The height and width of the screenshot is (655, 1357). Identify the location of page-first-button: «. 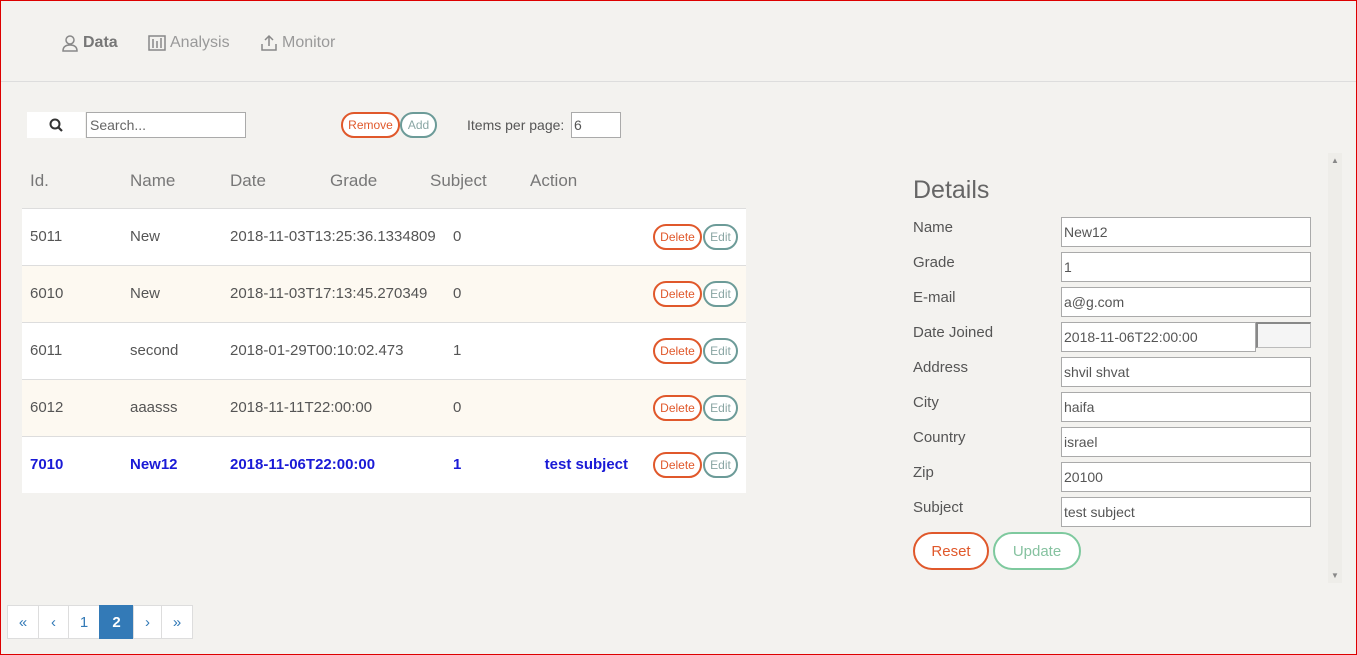
(23, 622).